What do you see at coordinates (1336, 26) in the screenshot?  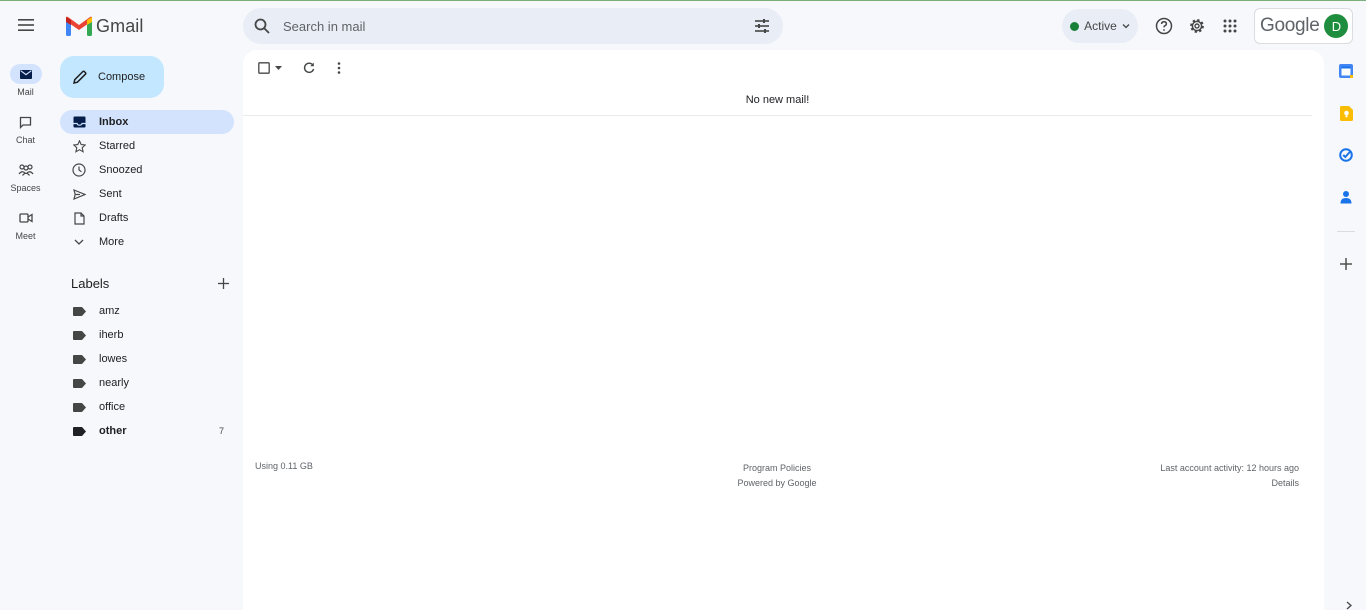 I see `avatar: D` at bounding box center [1336, 26].